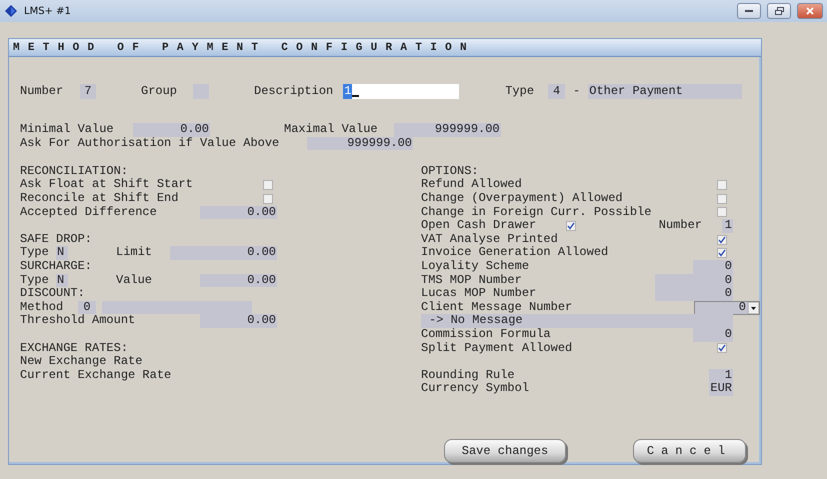 Image resolution: width=827 pixels, height=479 pixels. Describe the element at coordinates (106, 185) in the screenshot. I see `field-label: Ask Float at Shift Start` at that location.